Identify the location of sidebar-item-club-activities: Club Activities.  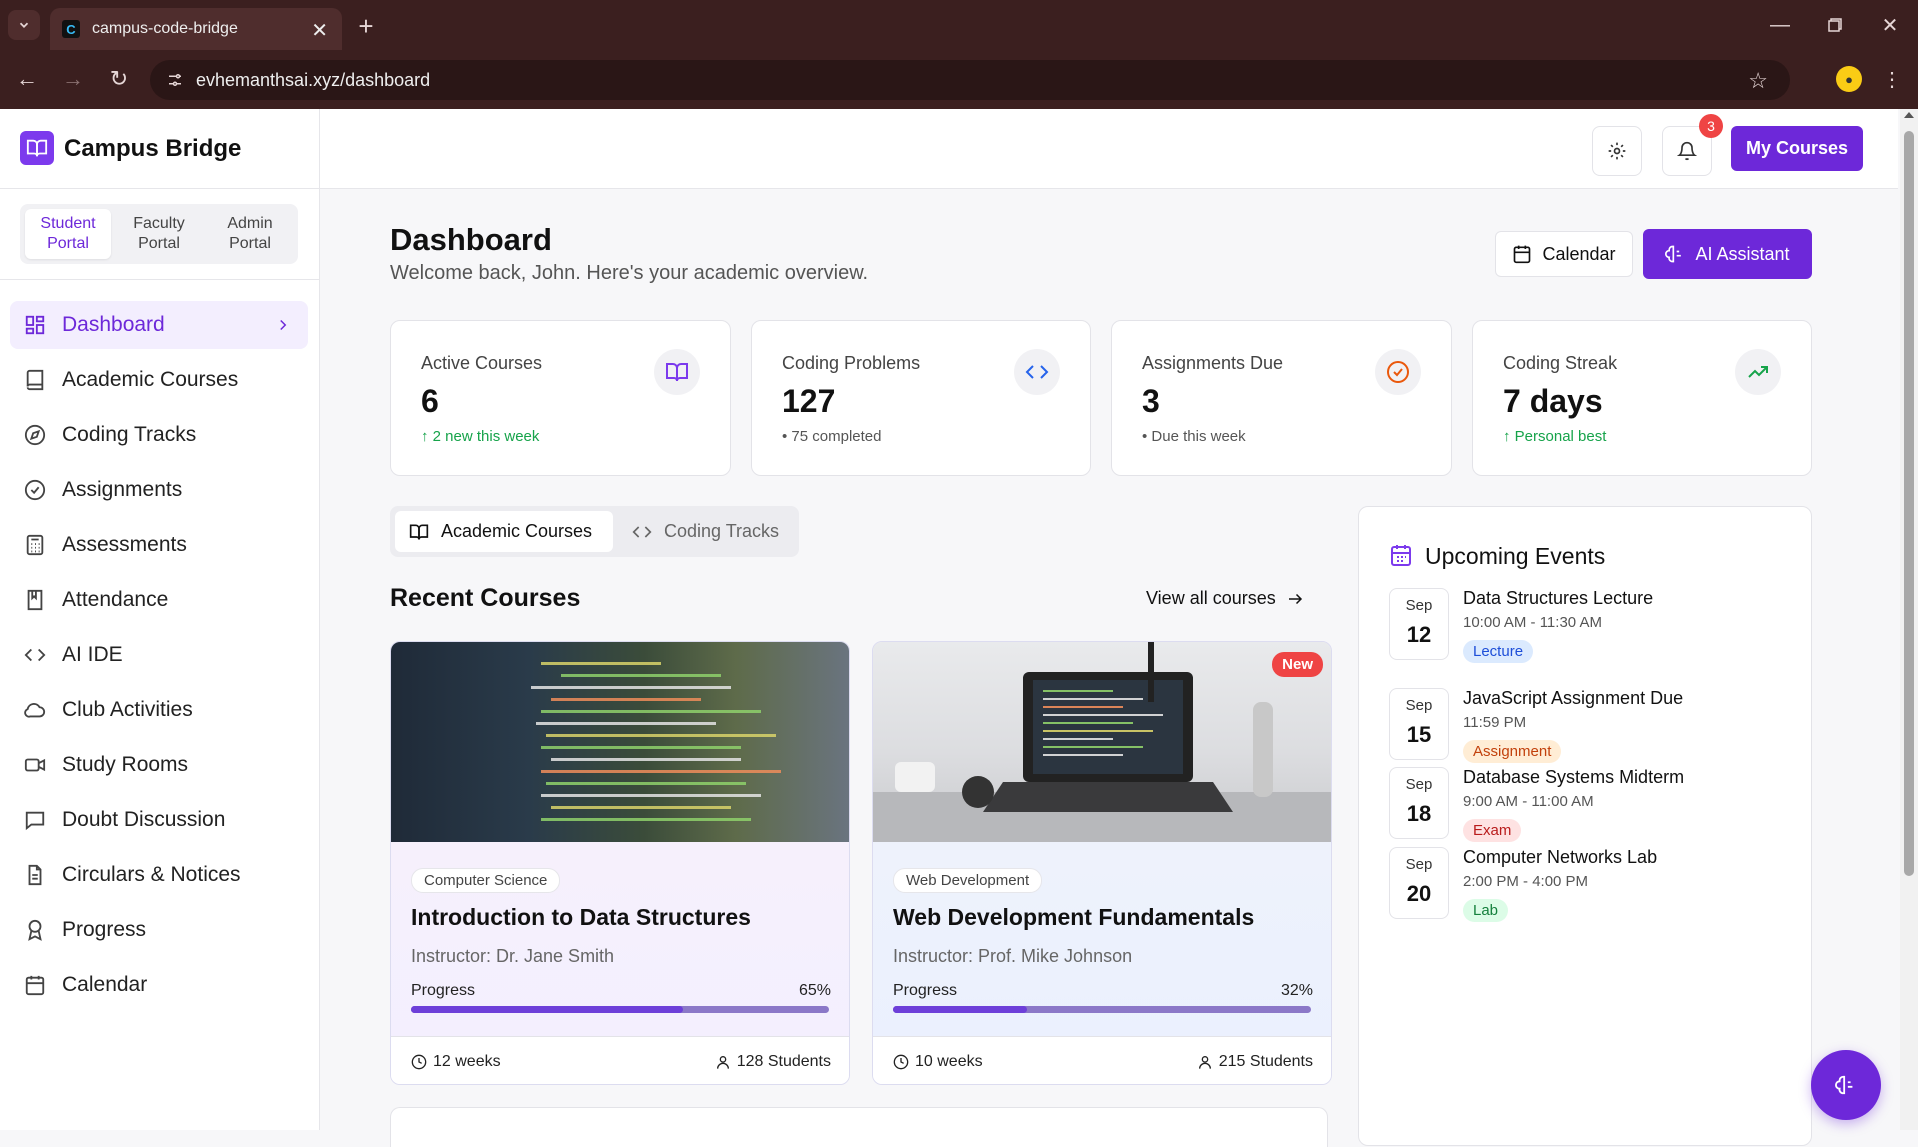
(159, 710).